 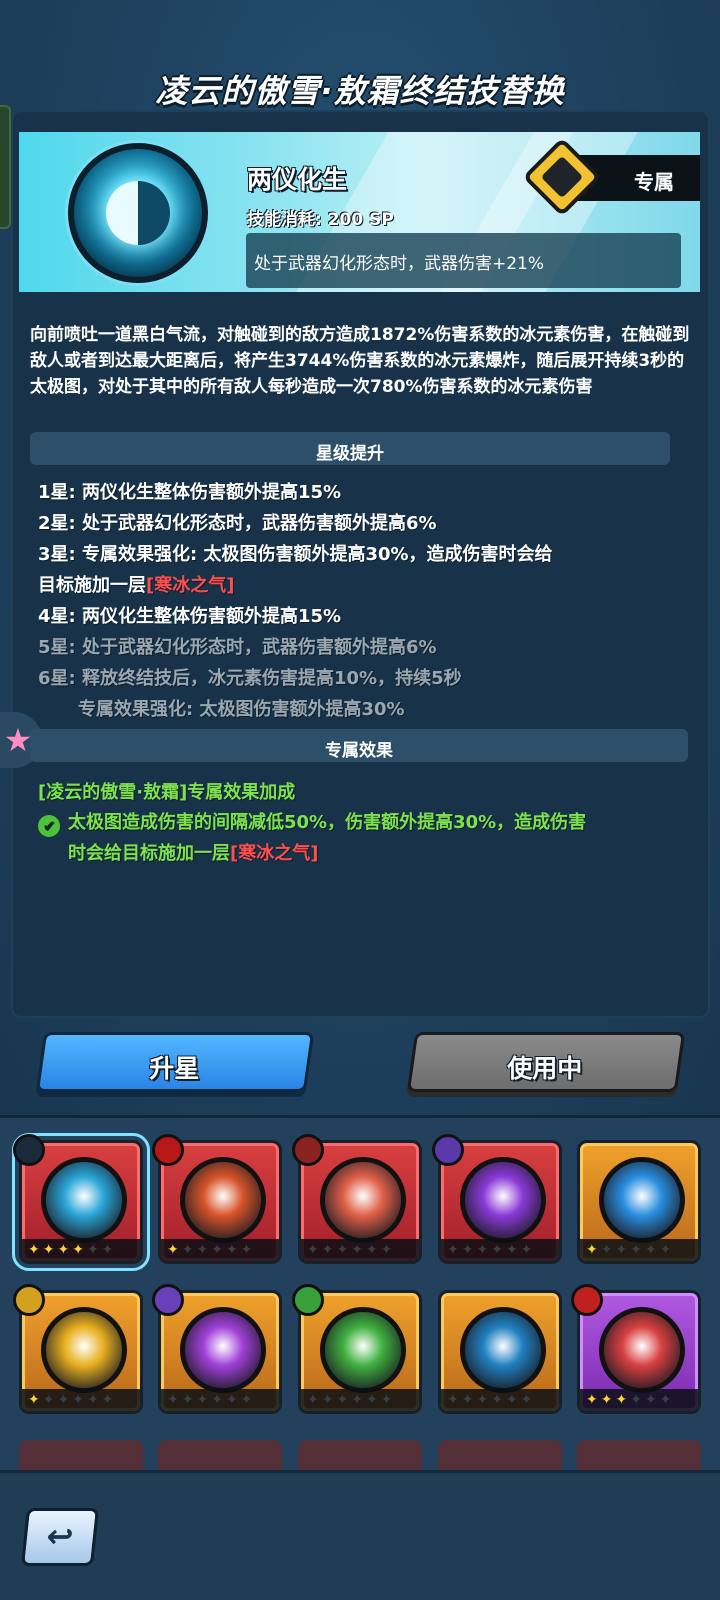 What do you see at coordinates (463, 260) in the screenshot?
I see `skill-effect: 处于武器幻化形态时，武器伤害+21%` at bounding box center [463, 260].